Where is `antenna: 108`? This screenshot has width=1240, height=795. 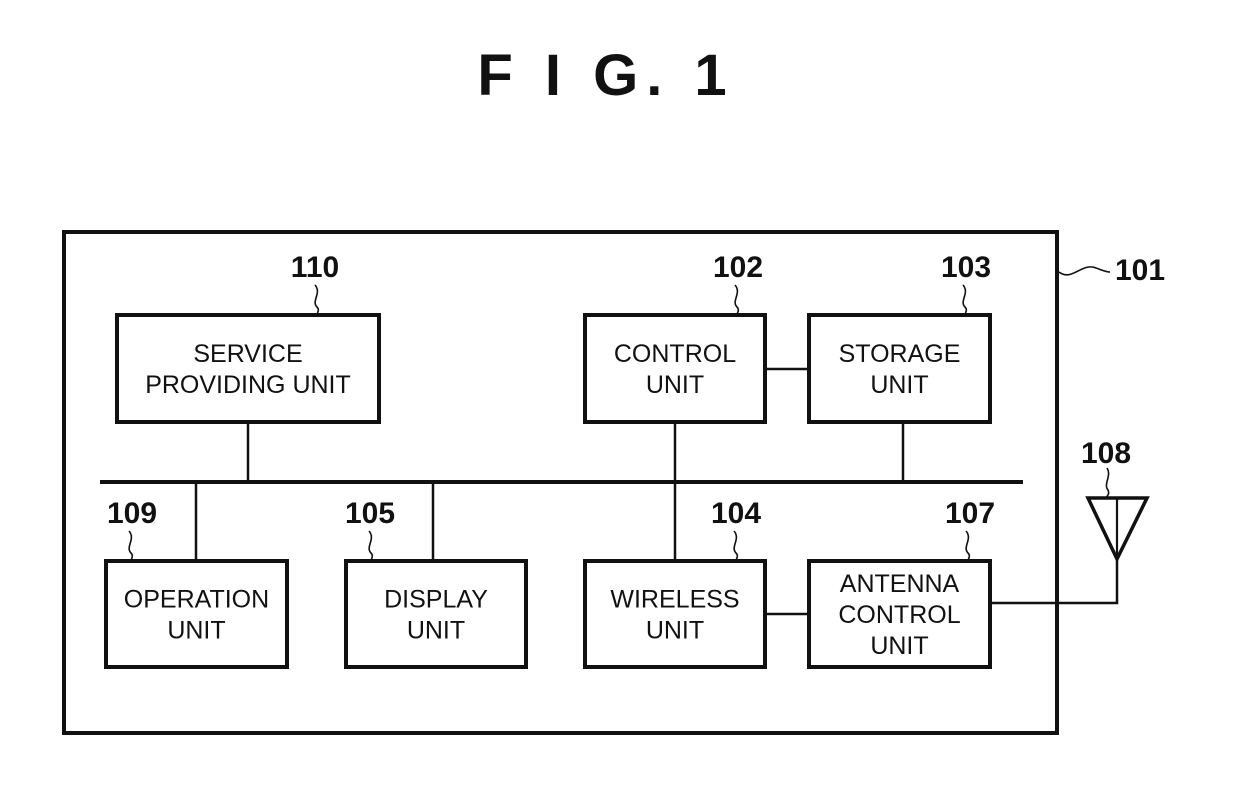
antenna: 108 is located at coordinates (1115, 500).